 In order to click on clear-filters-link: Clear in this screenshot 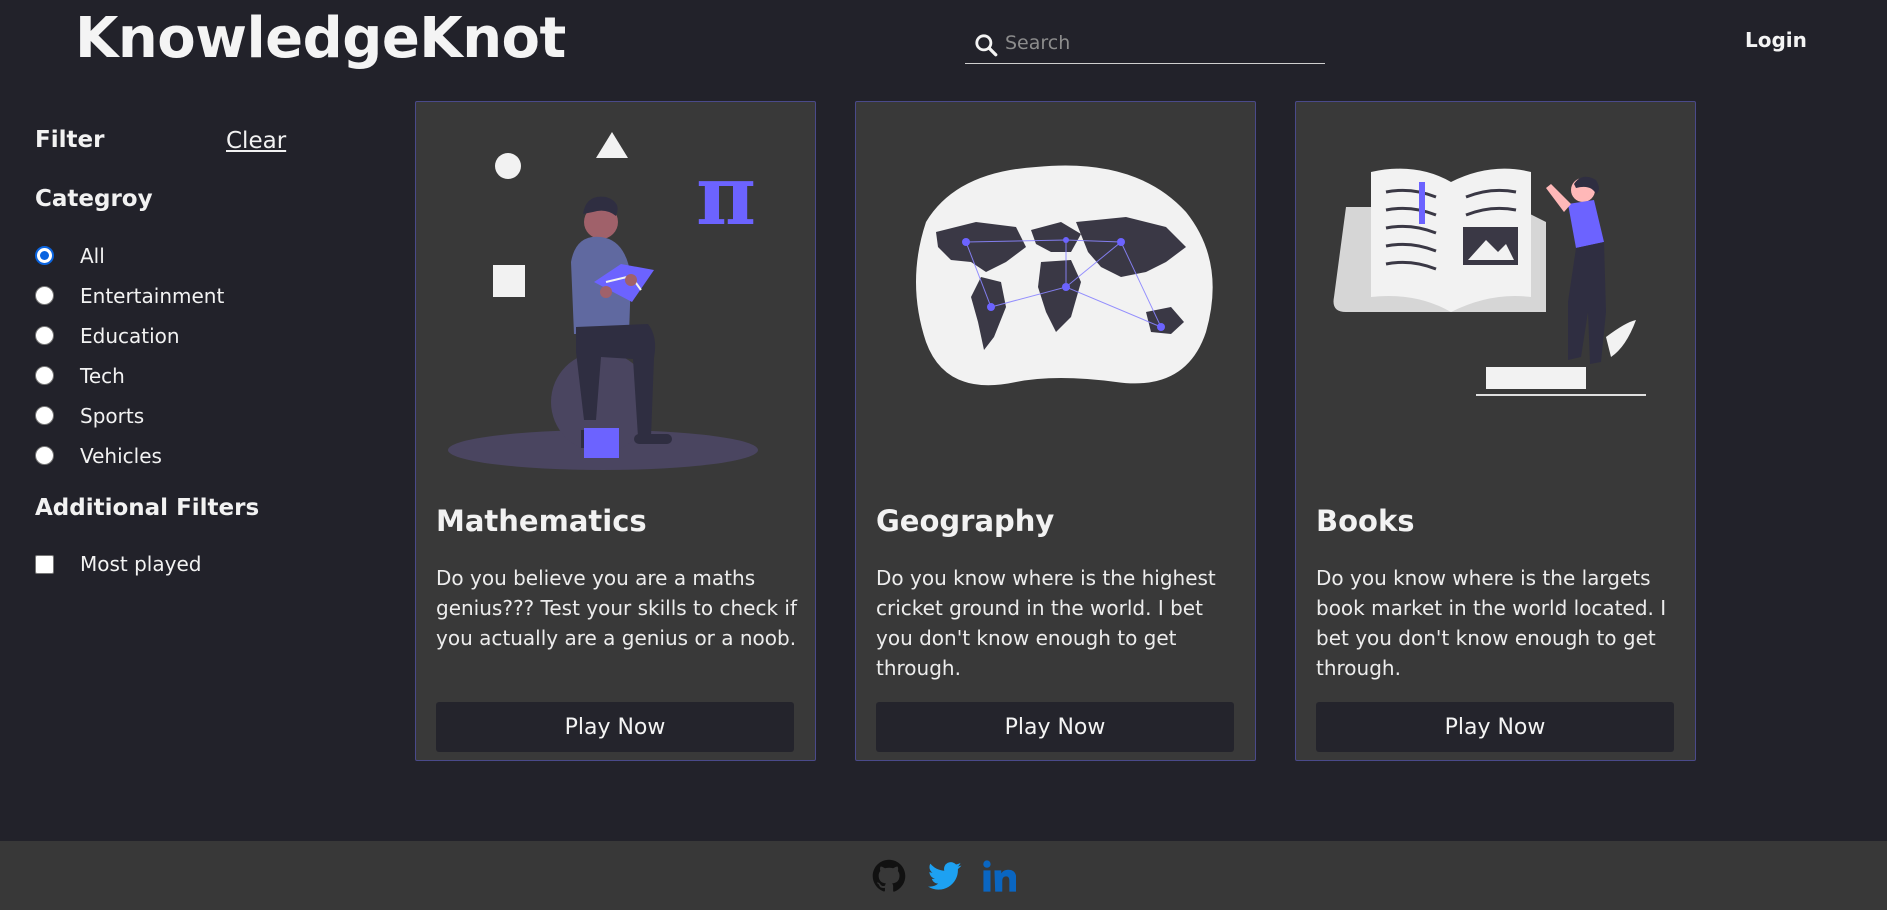, I will do `click(256, 141)`.